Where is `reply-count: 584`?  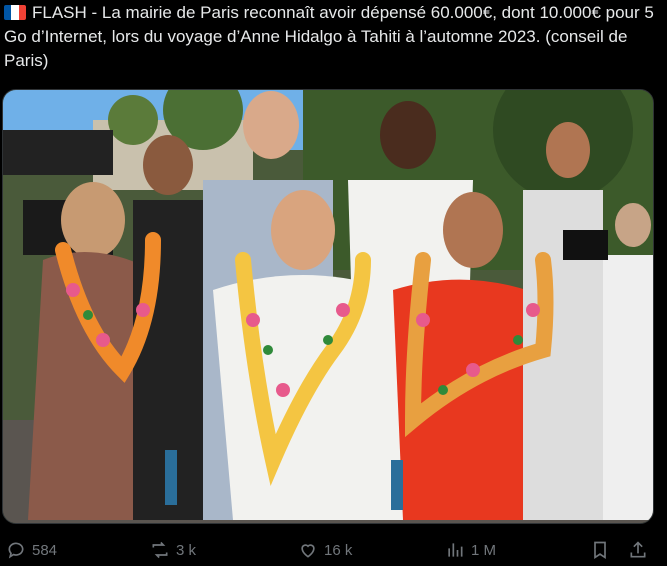
reply-count: 584 is located at coordinates (45, 550).